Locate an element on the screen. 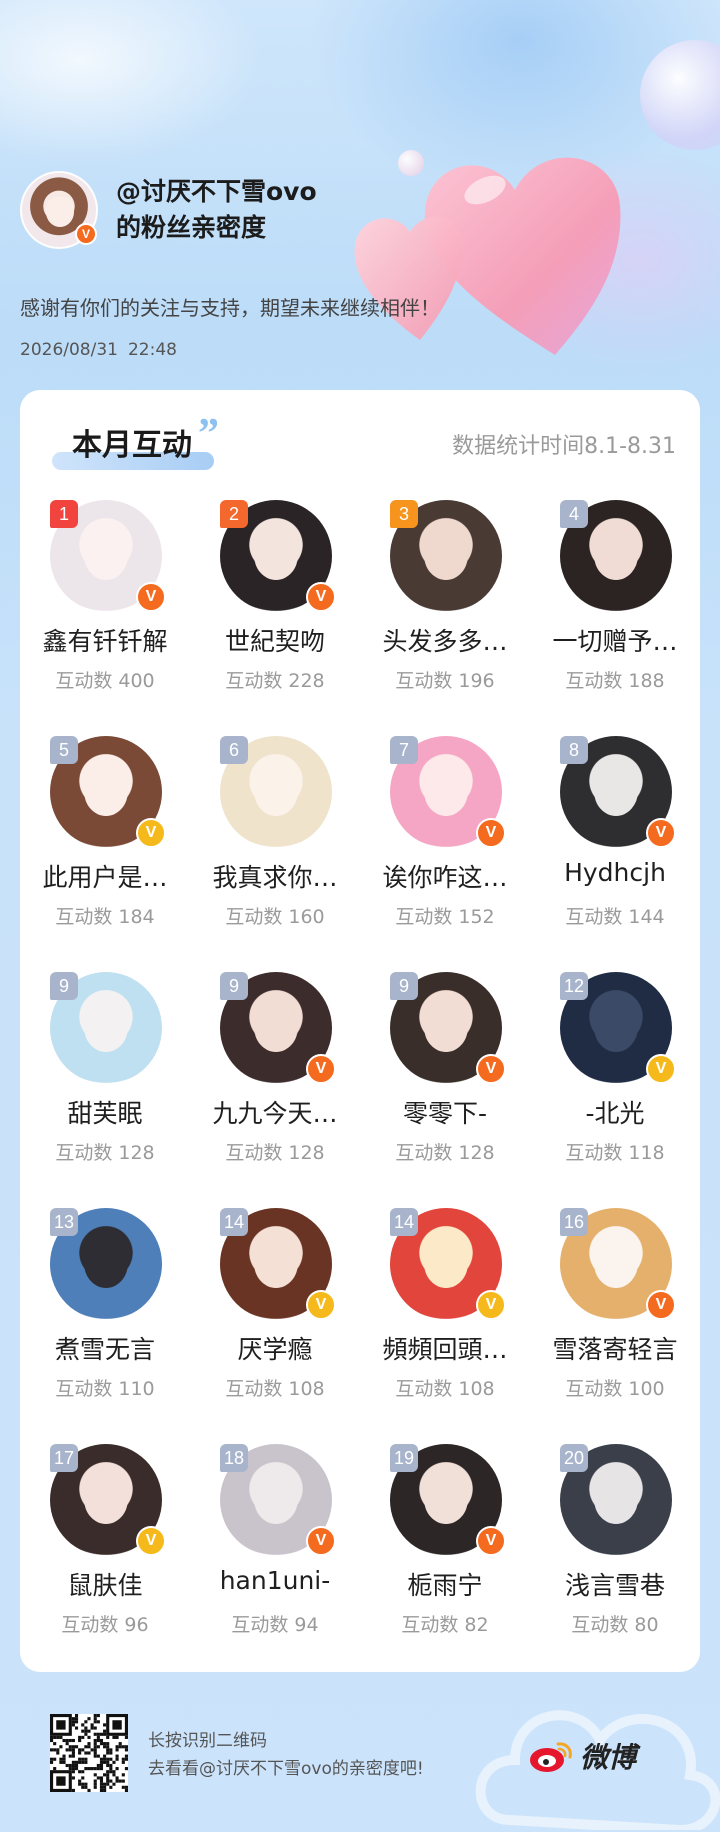 The image size is (720, 1832). fan-avatar-wrap: 13 is located at coordinates (106, 1264).